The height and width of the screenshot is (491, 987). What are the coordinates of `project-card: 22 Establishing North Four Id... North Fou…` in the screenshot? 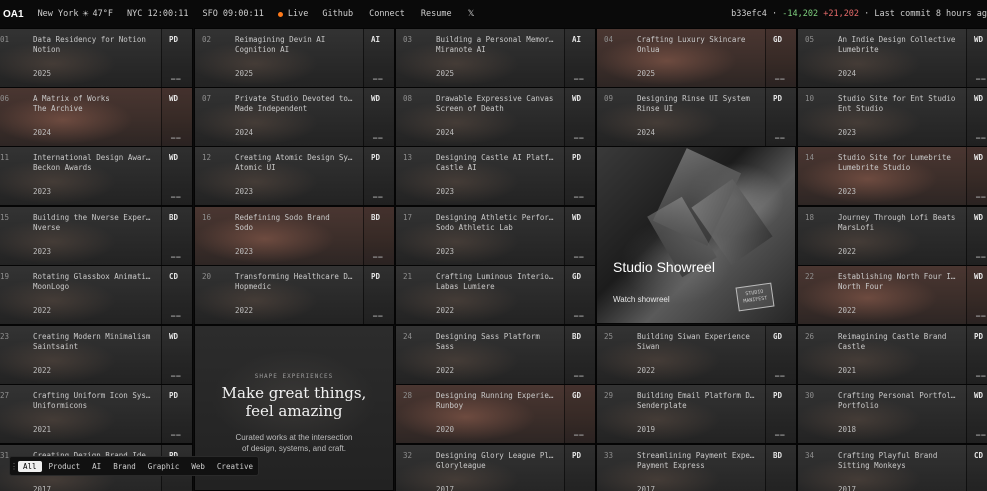 It's located at (892, 295).